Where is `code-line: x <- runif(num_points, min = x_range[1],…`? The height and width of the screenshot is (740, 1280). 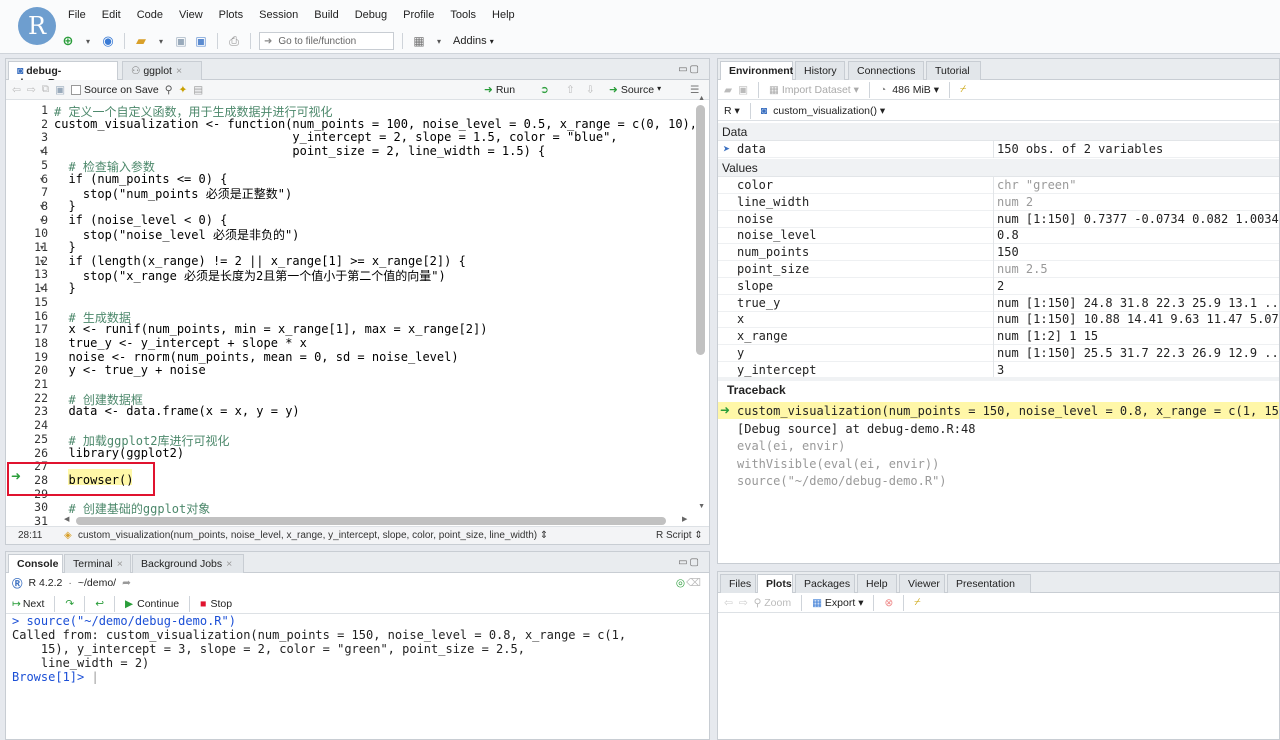
code-line: x <- runif(num_points, min = x_range[1],… is located at coordinates (270, 329).